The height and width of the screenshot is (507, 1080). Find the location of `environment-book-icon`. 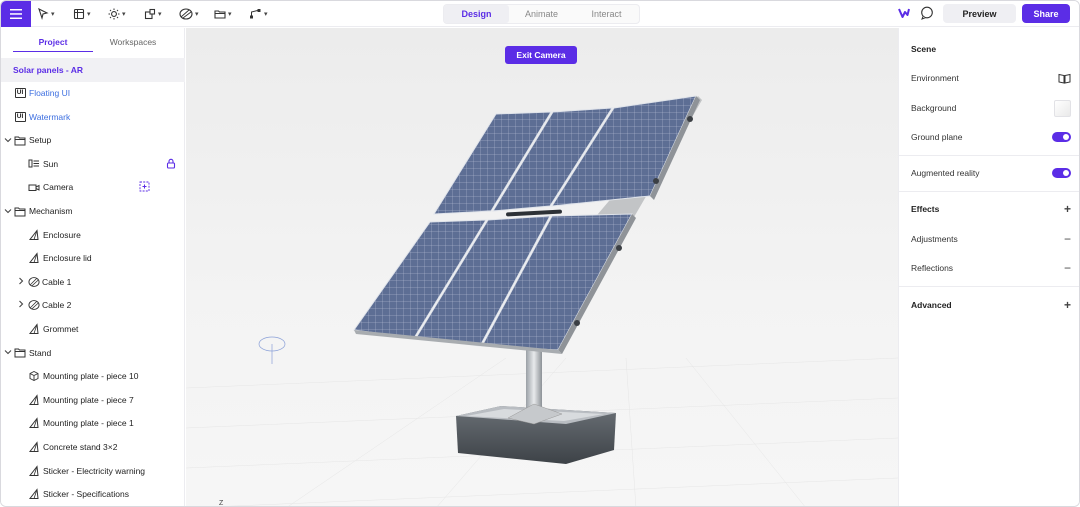

environment-book-icon is located at coordinates (1064, 78).